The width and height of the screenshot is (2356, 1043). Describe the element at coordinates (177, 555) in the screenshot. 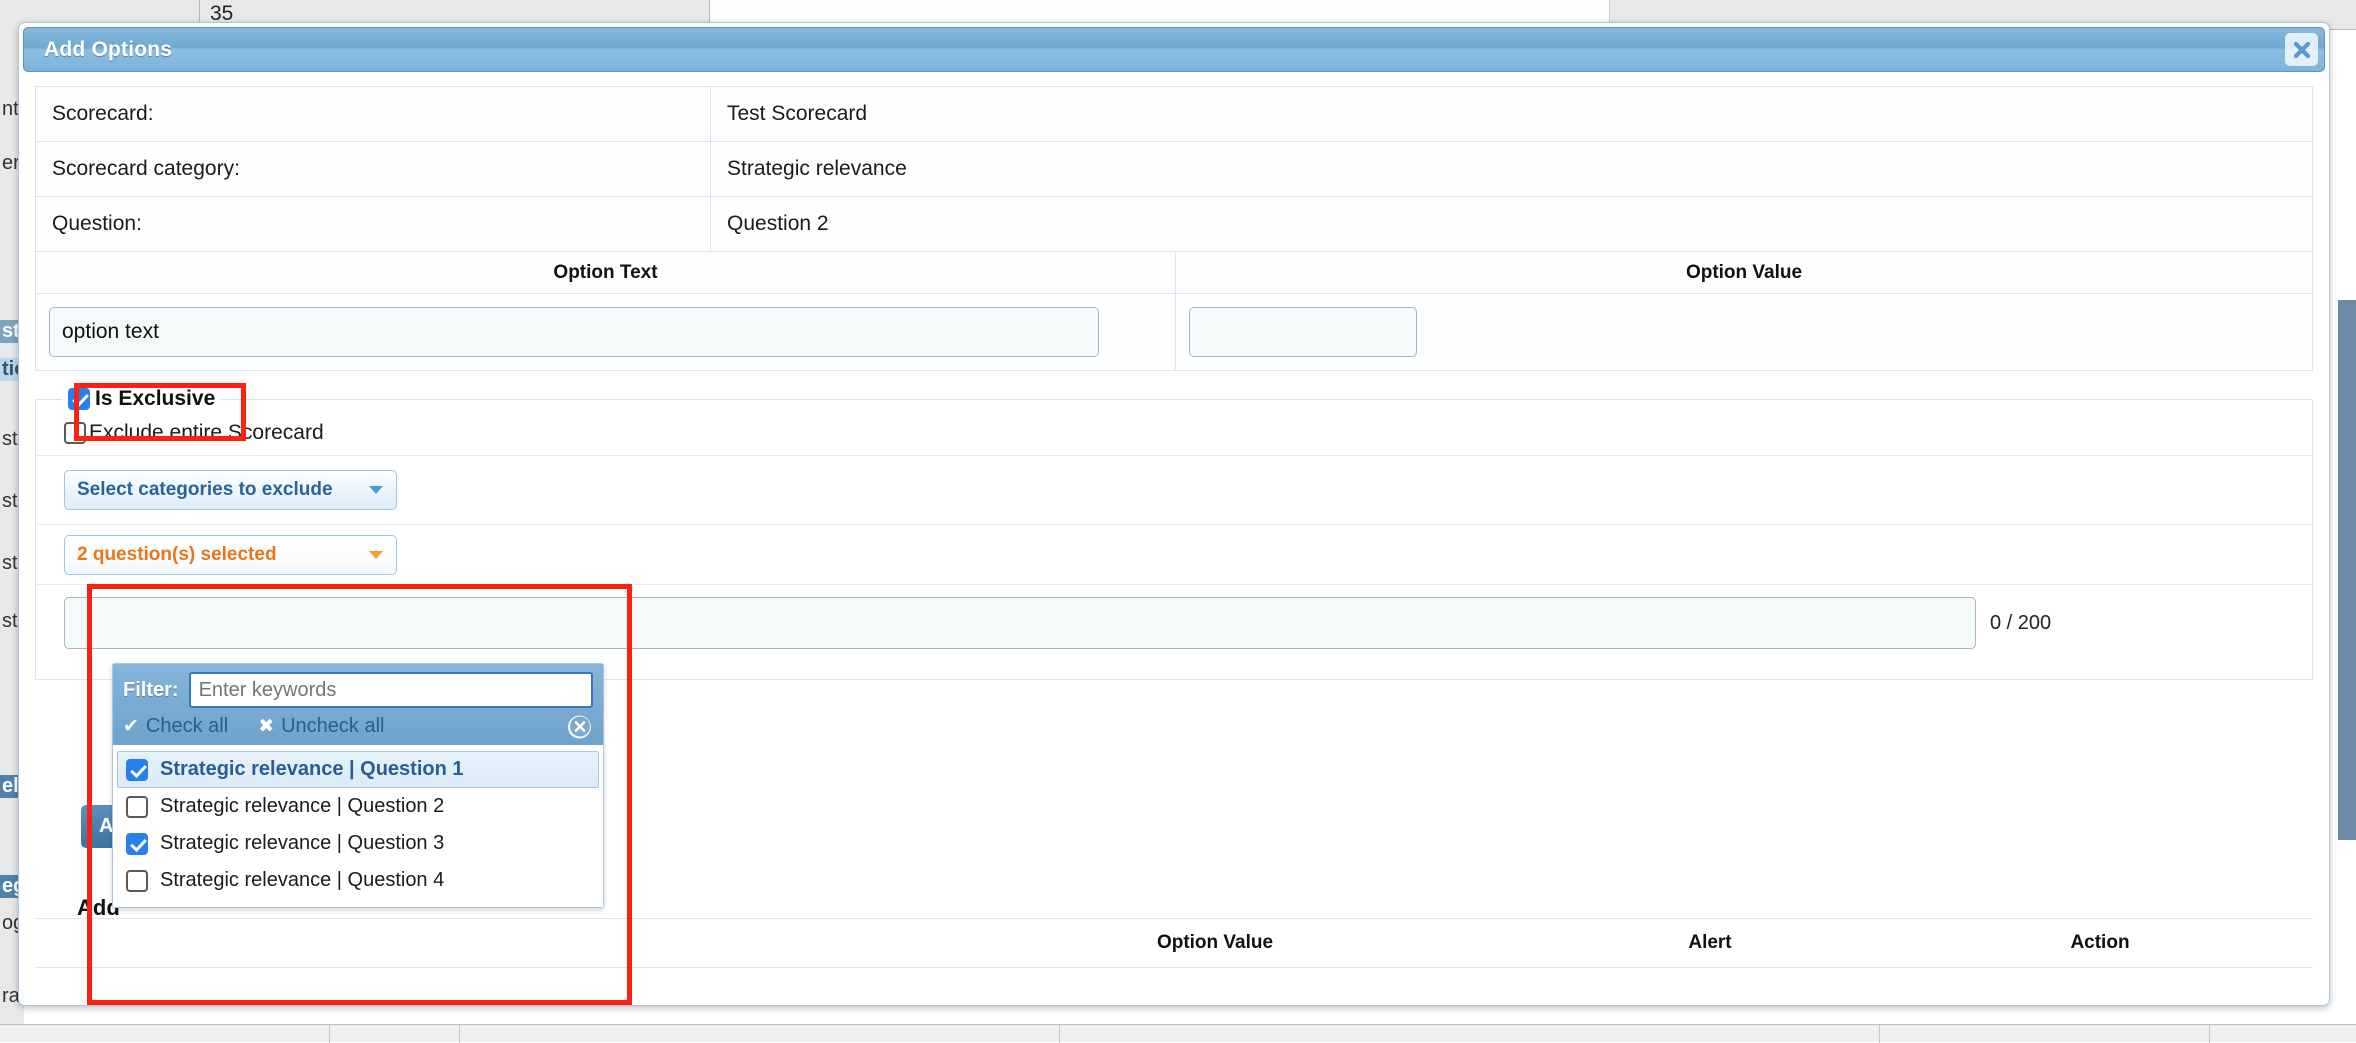

I see `select-questions-label: 2 question(s) selected` at that location.